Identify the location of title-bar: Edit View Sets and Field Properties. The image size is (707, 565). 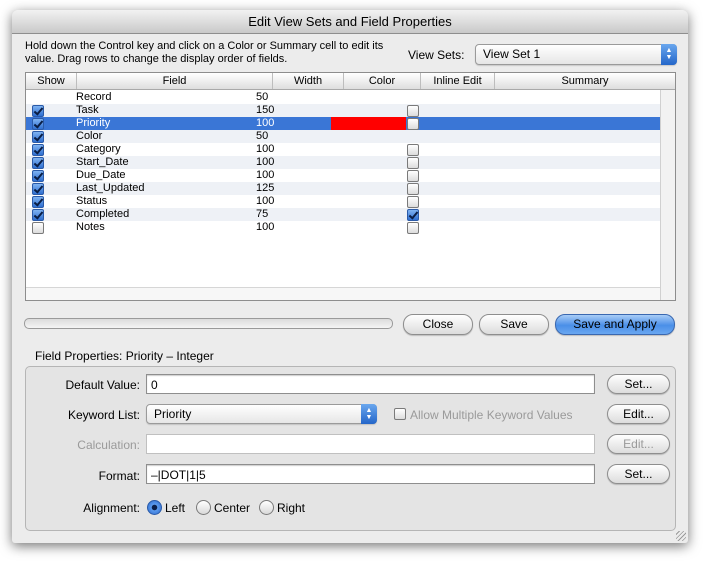
(350, 22).